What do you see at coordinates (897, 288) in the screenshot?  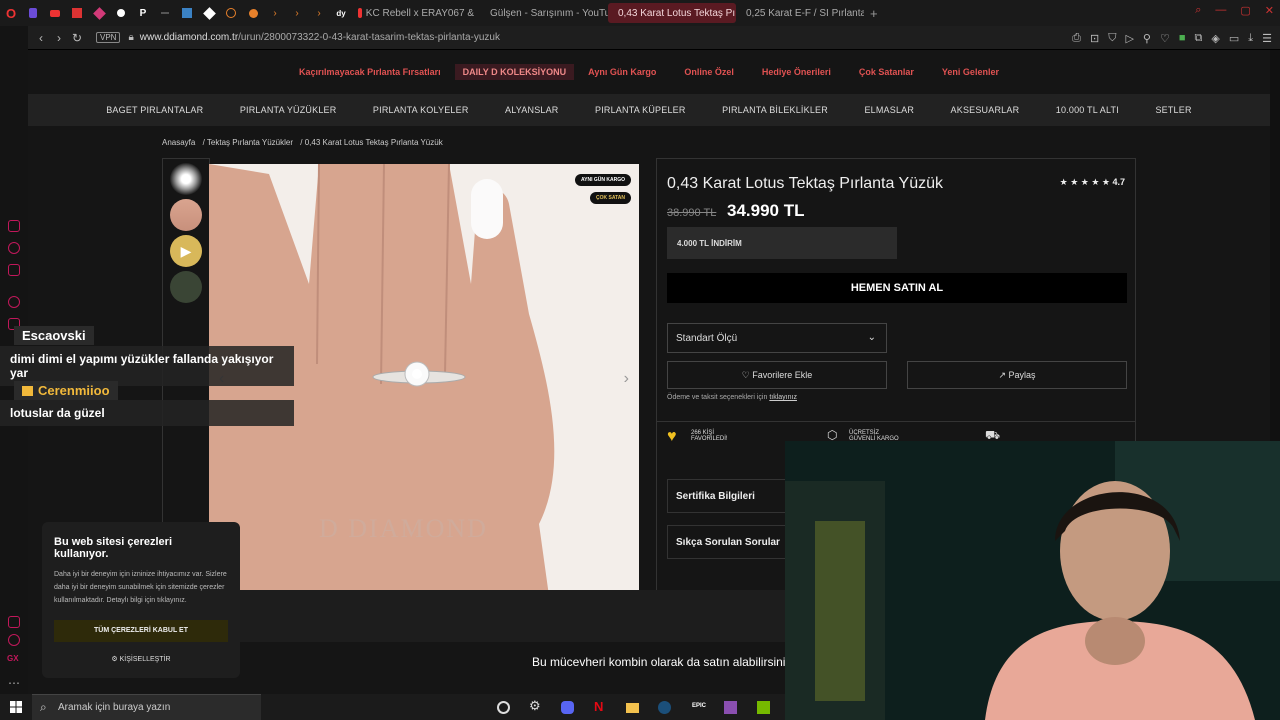 I see `buy-now-button: HEMEN SATIN AL` at bounding box center [897, 288].